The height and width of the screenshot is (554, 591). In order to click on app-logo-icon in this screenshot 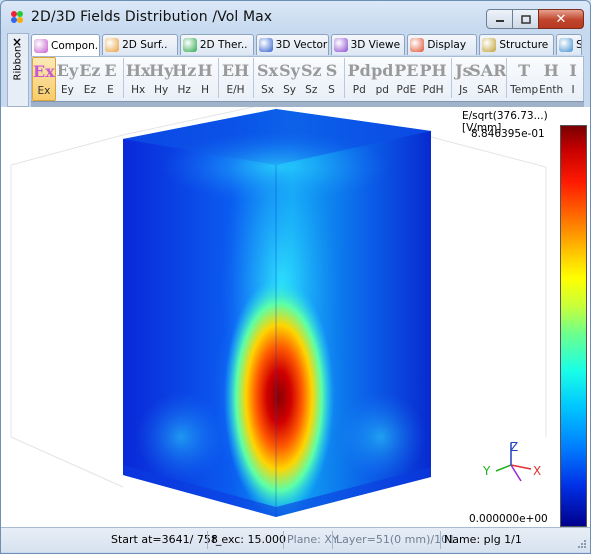, I will do `click(17, 17)`.